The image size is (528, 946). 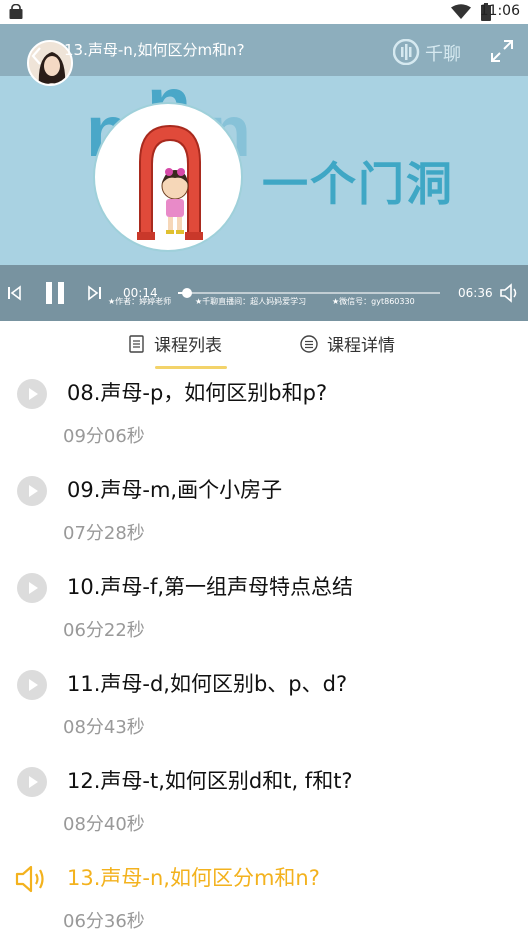 What do you see at coordinates (36, 56) in the screenshot?
I see `back-icon` at bounding box center [36, 56].